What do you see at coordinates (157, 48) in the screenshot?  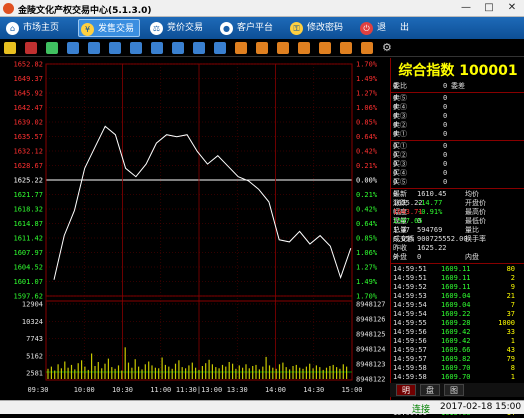 I see `doc-icon` at bounding box center [157, 48].